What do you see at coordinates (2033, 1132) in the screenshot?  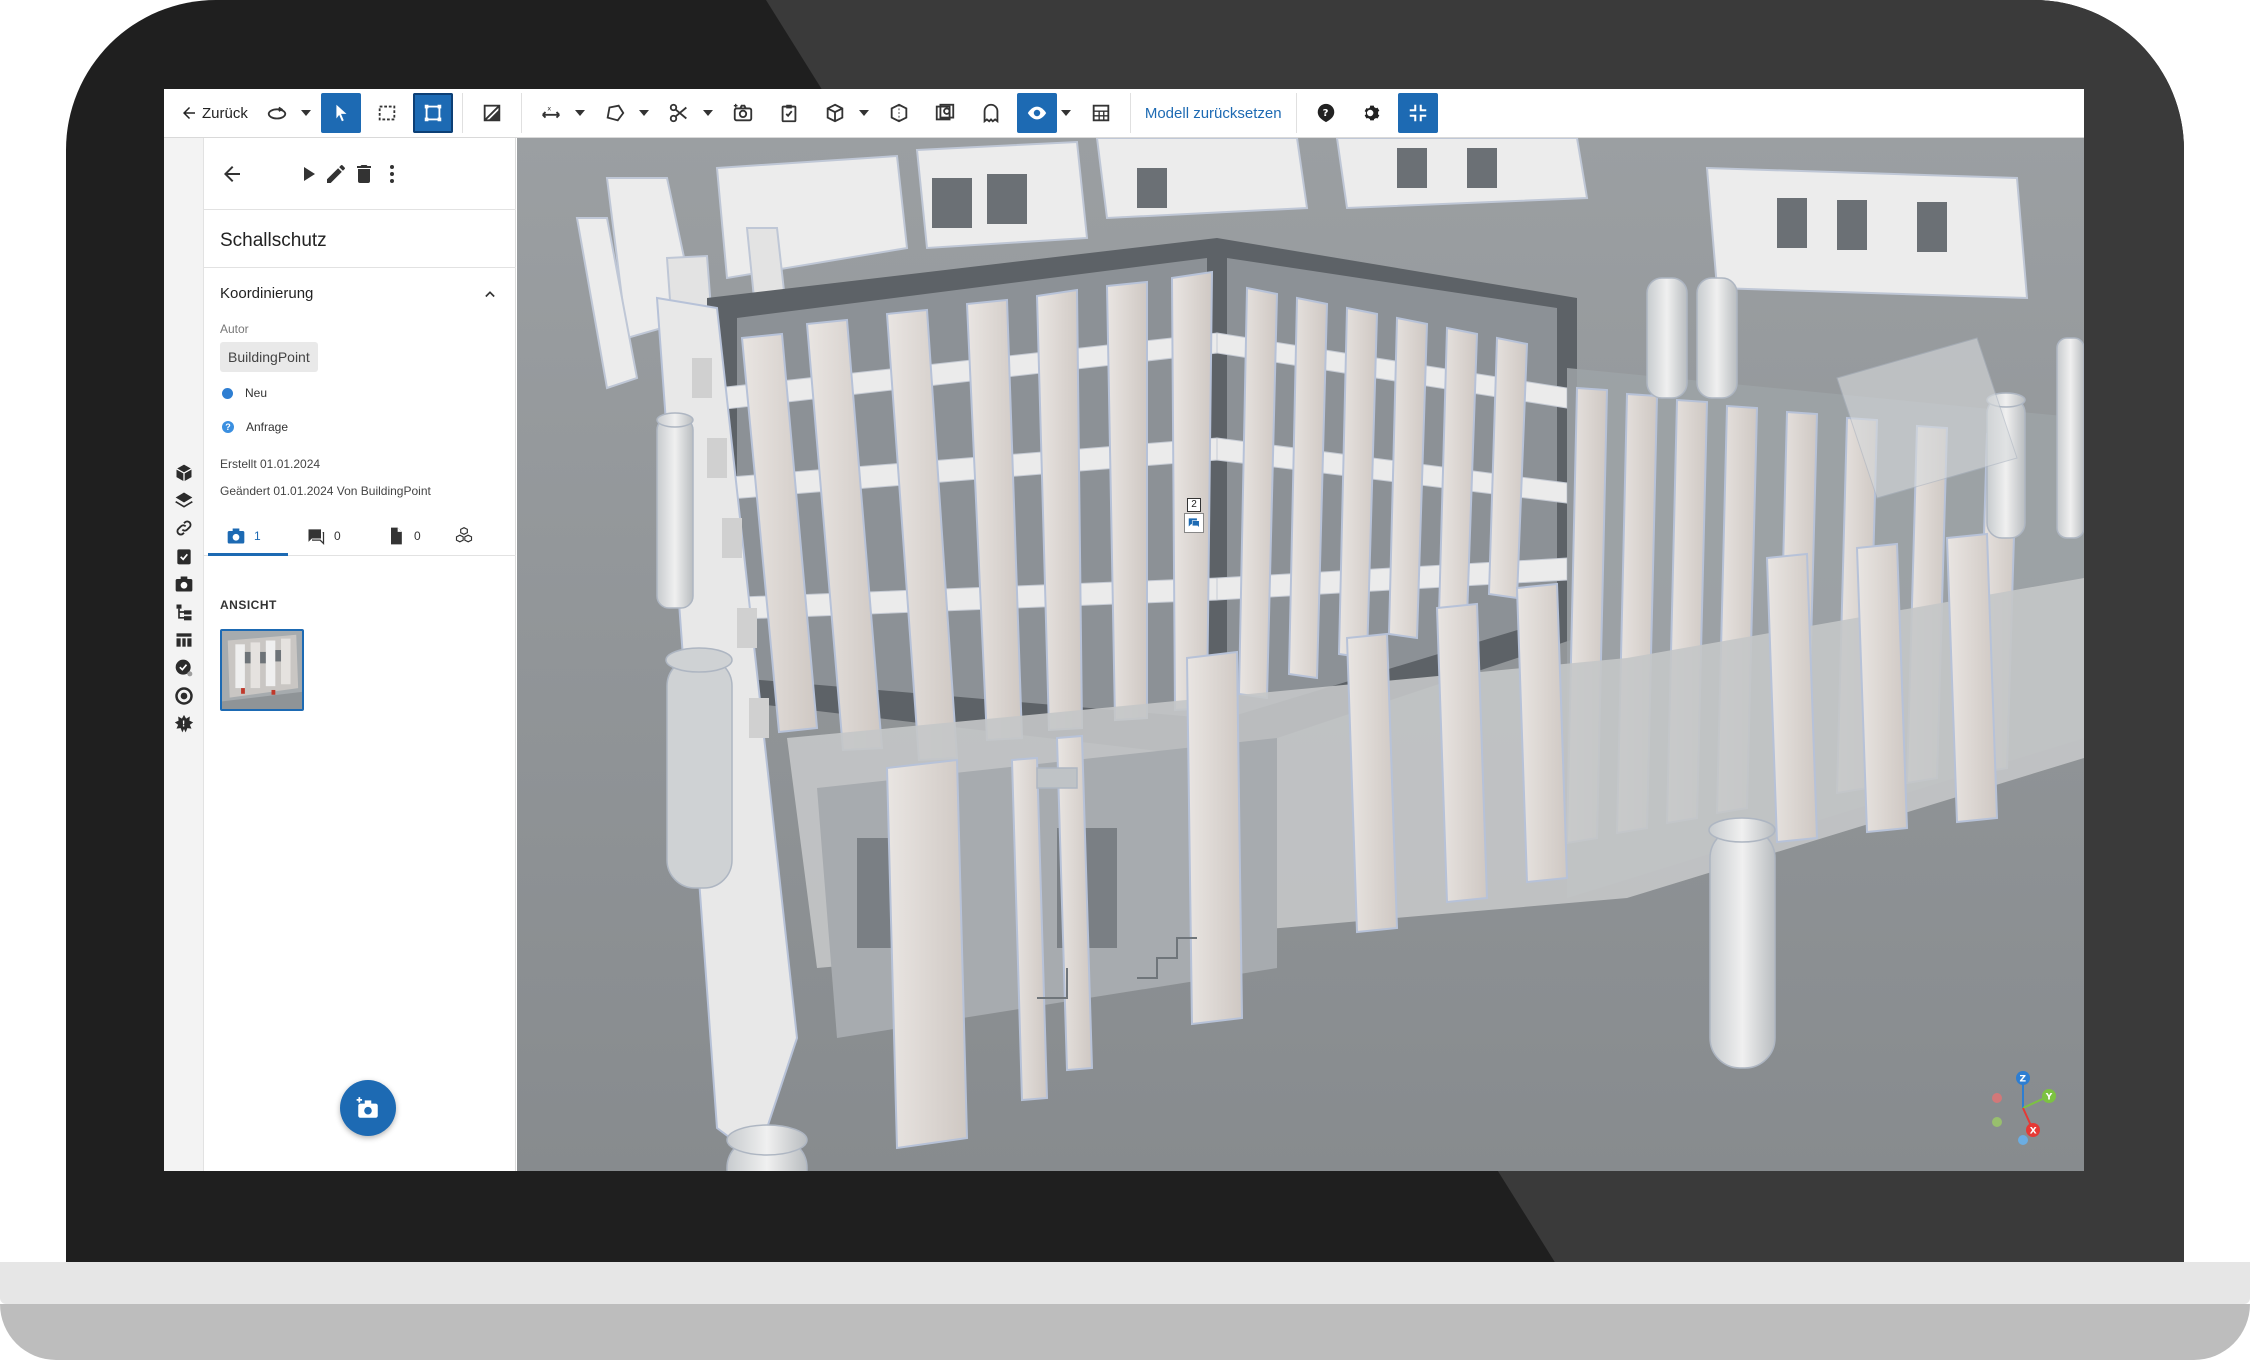 I see `axis-x-label: X` at bounding box center [2033, 1132].